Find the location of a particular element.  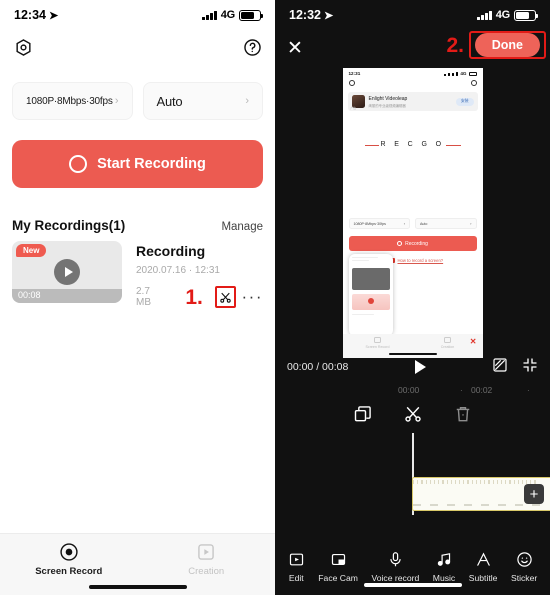

tool-sticker: Sticker is located at coordinates (524, 567).